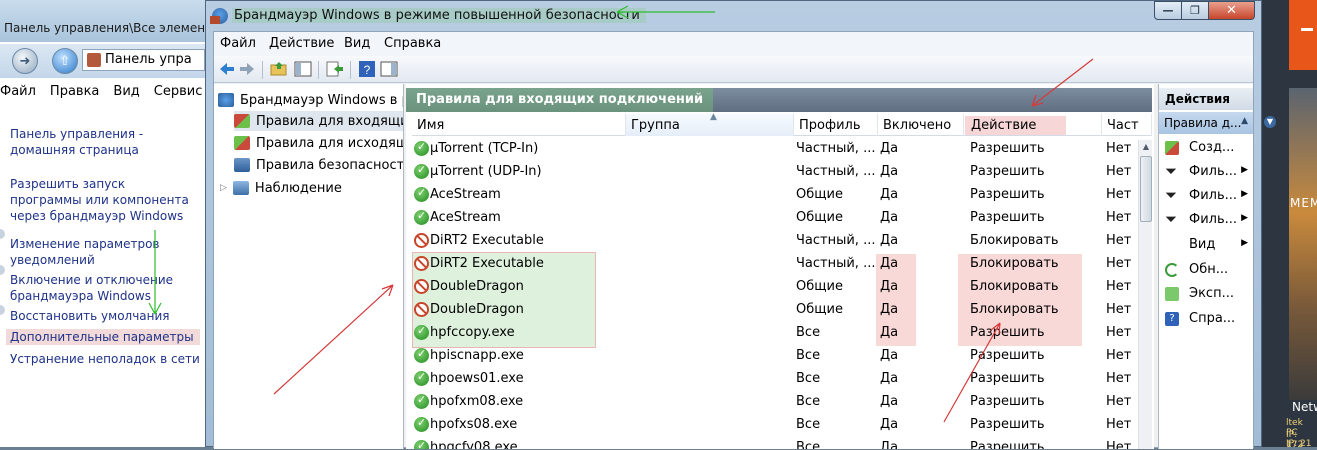 This screenshot has height=450, width=1317. Describe the element at coordinates (301, 43) in the screenshot. I see `menu-action: Действие` at that location.